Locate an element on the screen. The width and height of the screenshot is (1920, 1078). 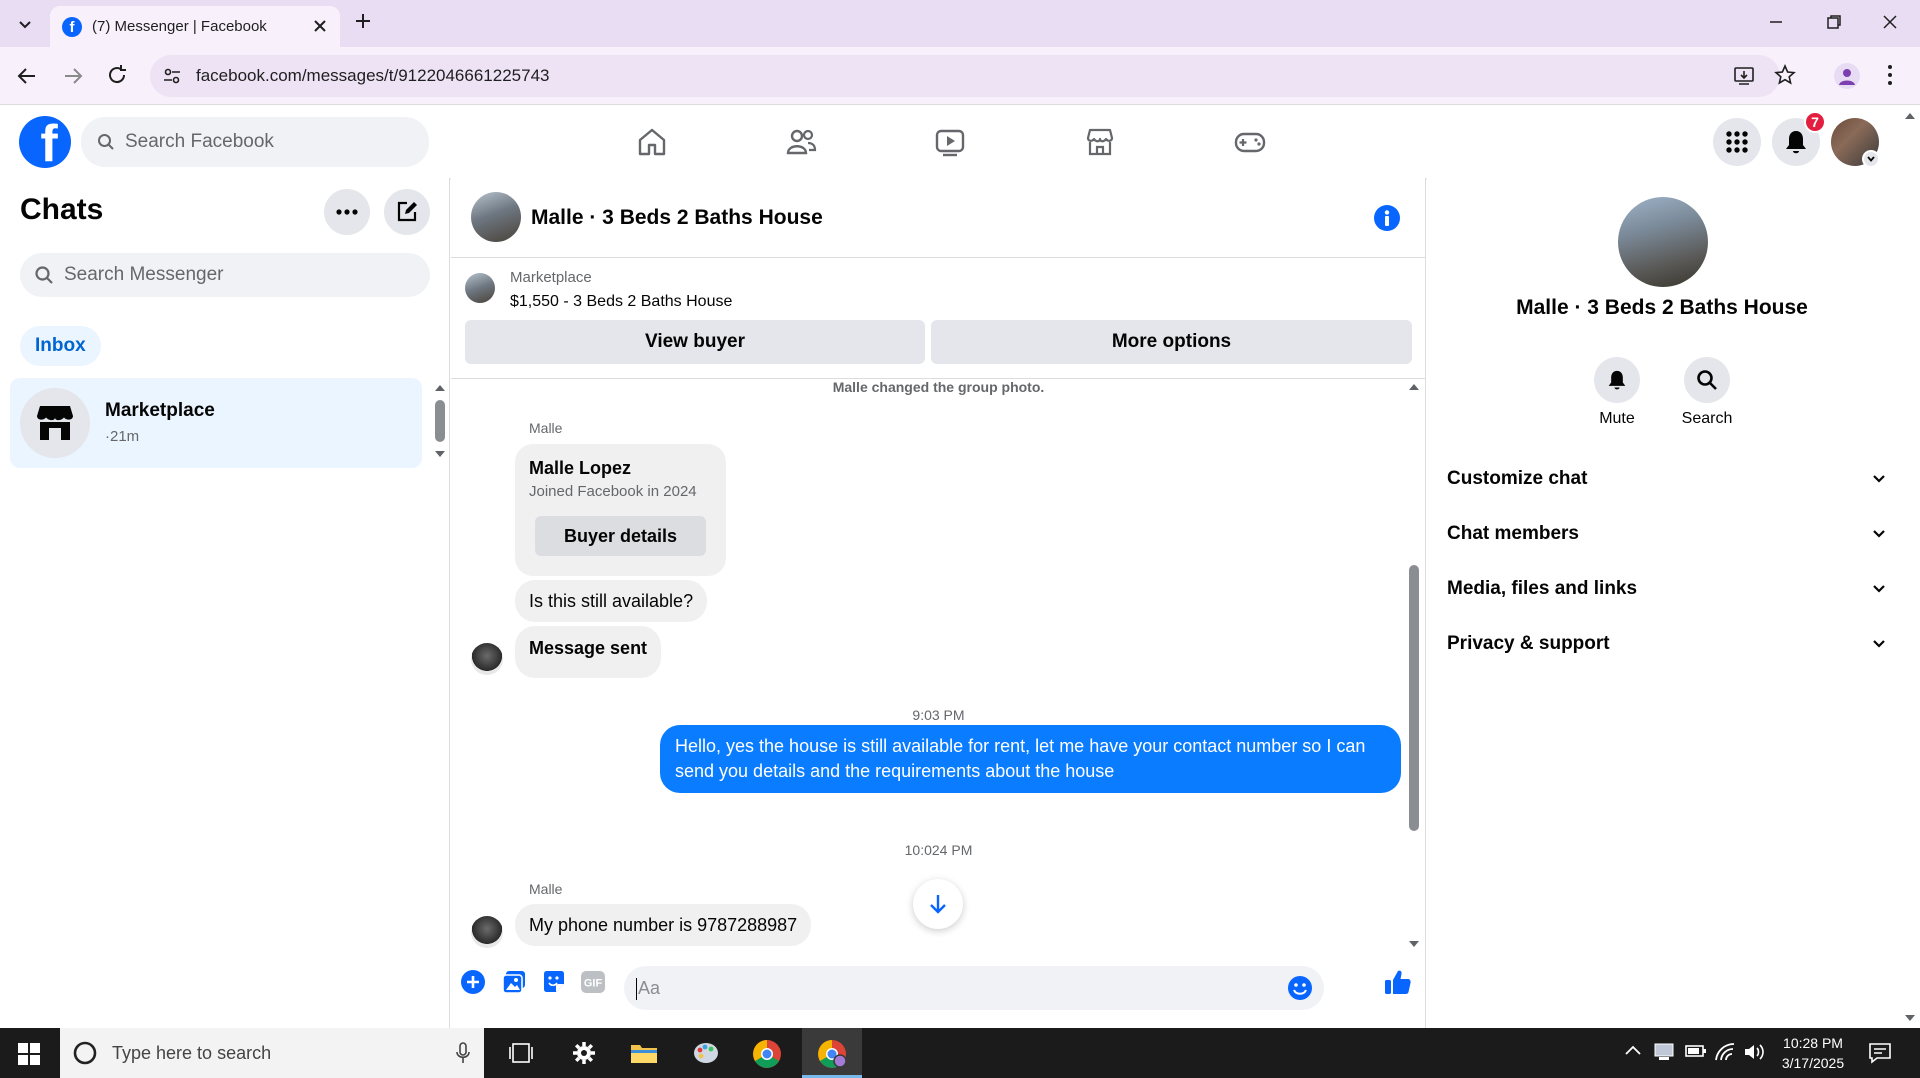
search-in-chat-button is located at coordinates (1707, 380).